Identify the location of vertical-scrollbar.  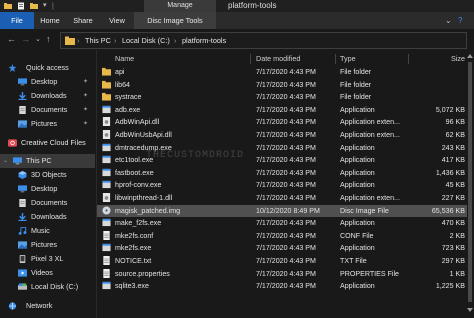
(470, 183).